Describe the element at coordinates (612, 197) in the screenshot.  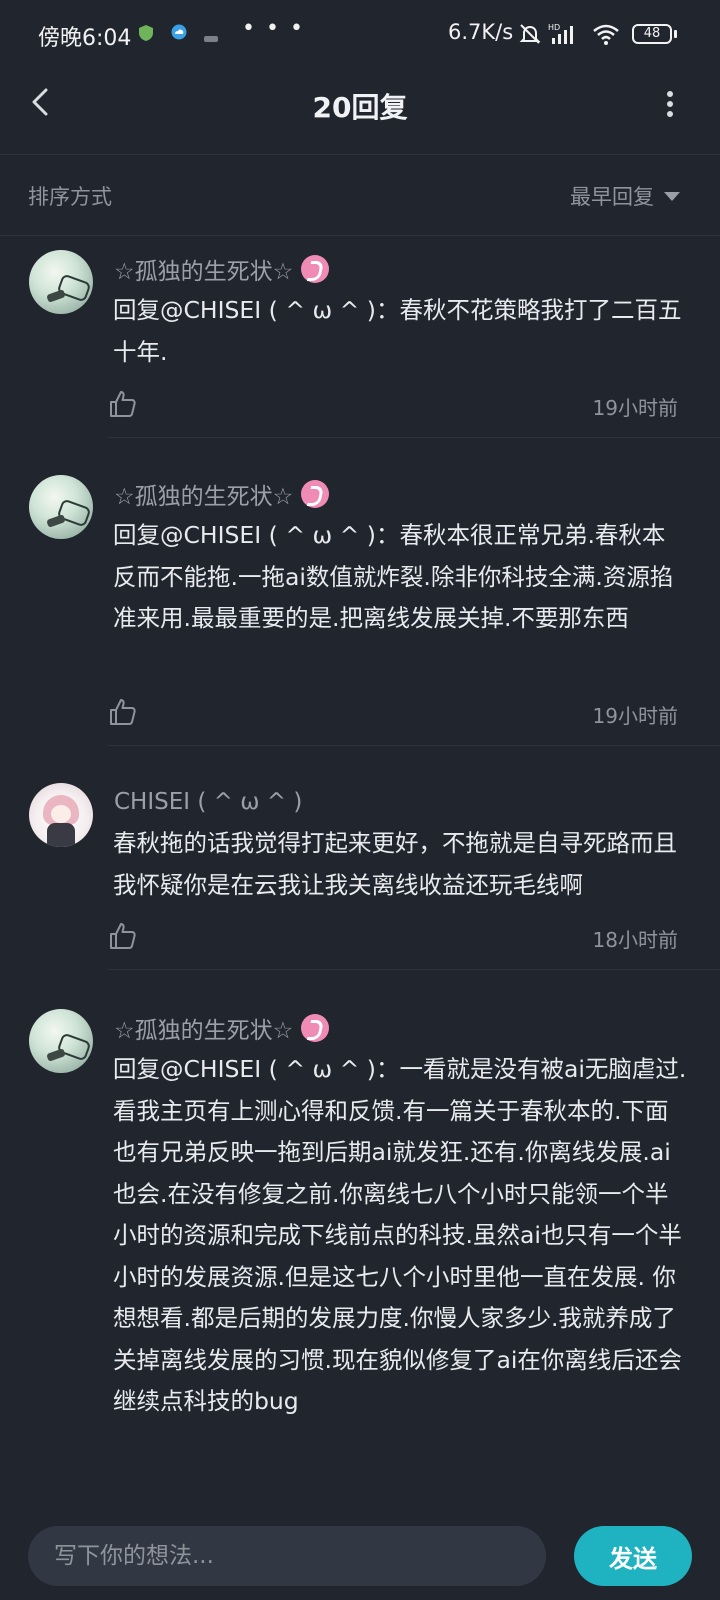
I see `sort-selected-value: 最早回复` at that location.